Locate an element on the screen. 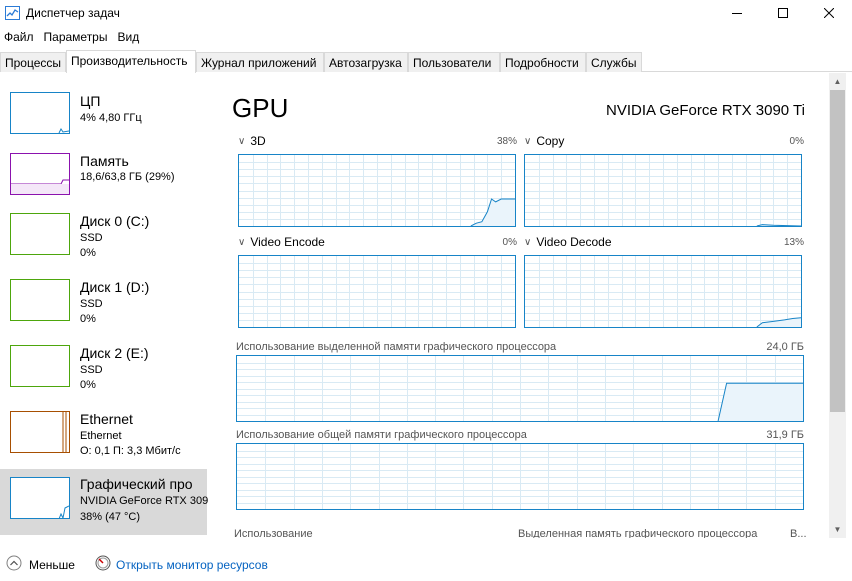 Image resolution: width=852 pixels, height=581 pixels. menu-bar: Файл Параметры Вид is located at coordinates (72, 37).